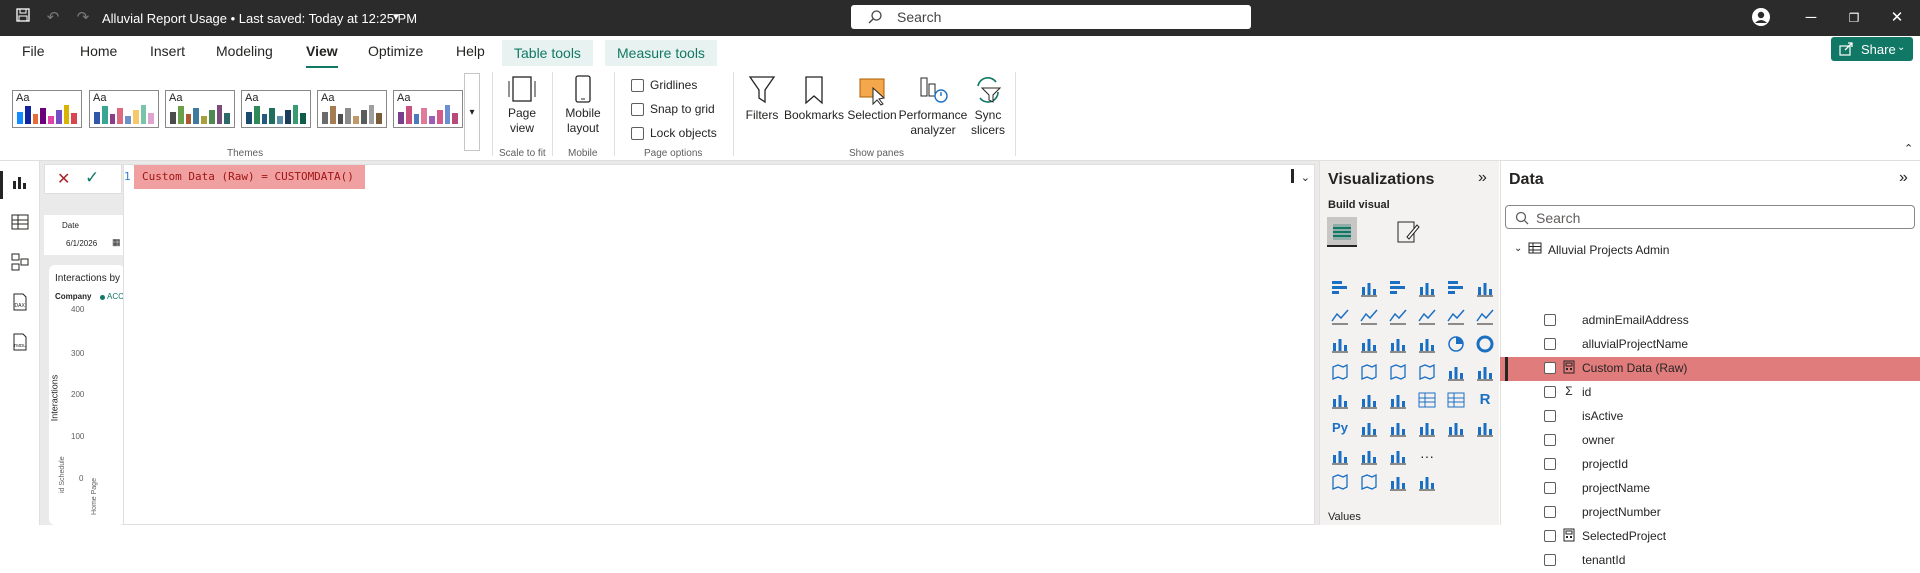  Describe the element at coordinates (1710, 561) in the screenshot. I see `field-item: tenantId` at that location.